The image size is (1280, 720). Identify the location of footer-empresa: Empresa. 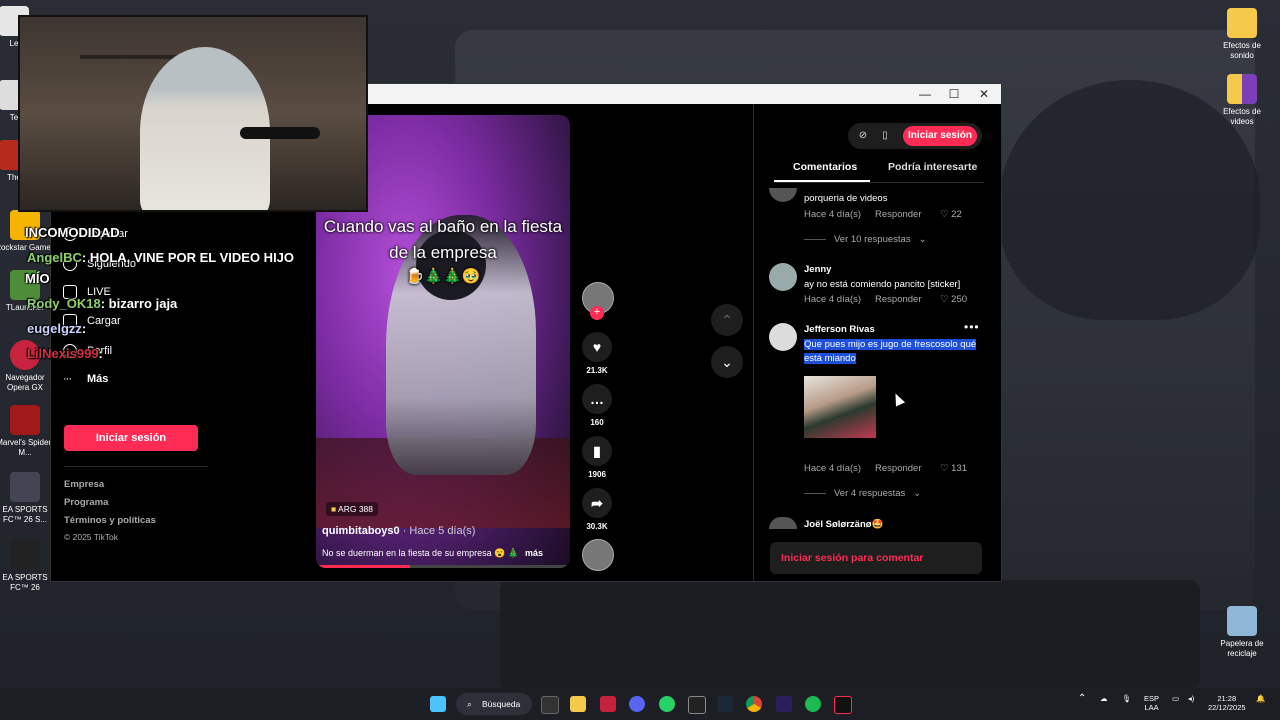
(84, 484).